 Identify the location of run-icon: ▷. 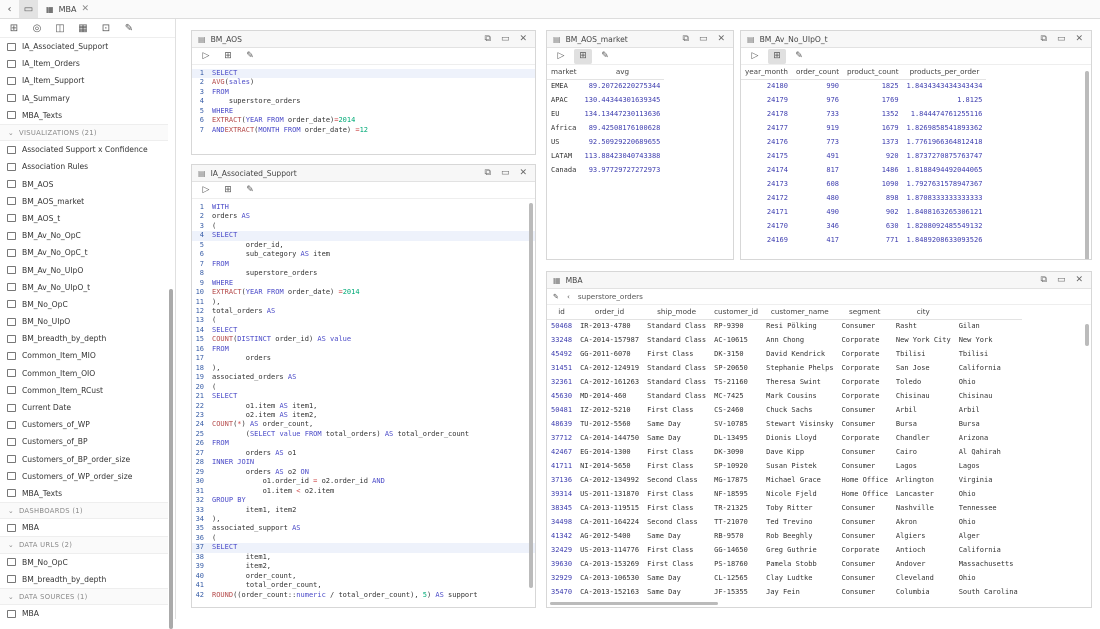
(206, 56).